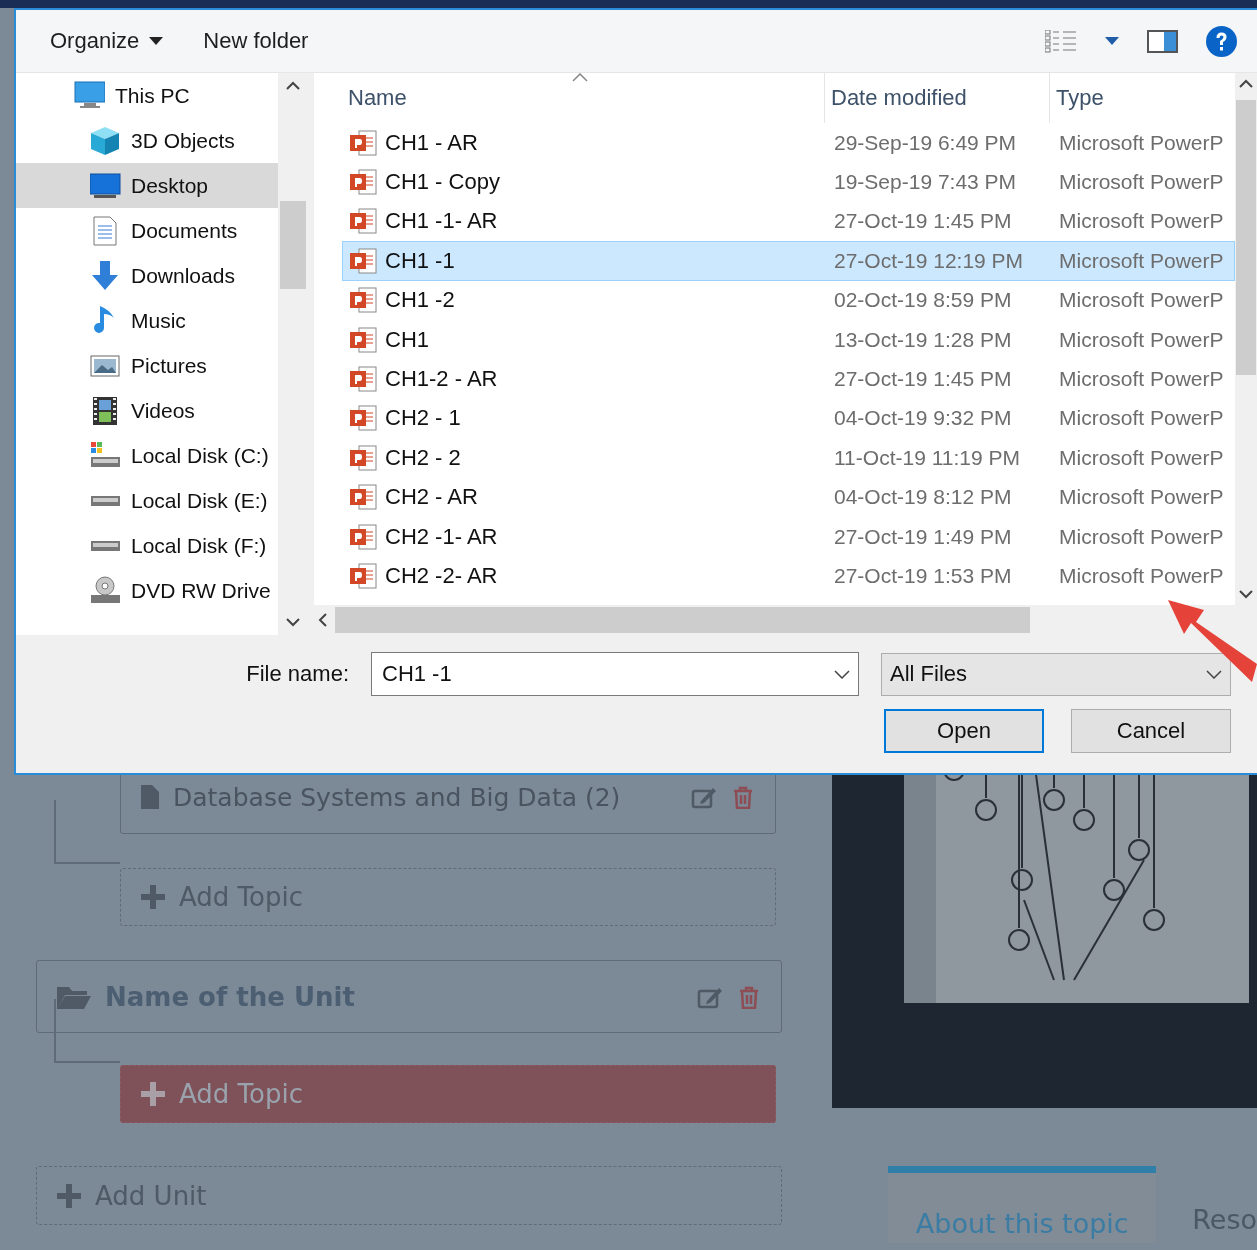 This screenshot has height=1250, width=1257. Describe the element at coordinates (147, 230) in the screenshot. I see `nav-item: Documents` at that location.